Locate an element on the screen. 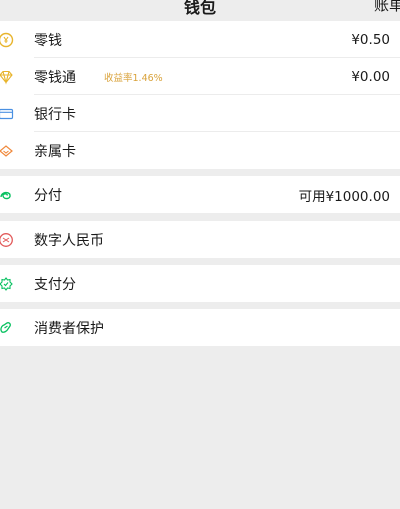  row-payment-score: 支付分 is located at coordinates (200, 283).